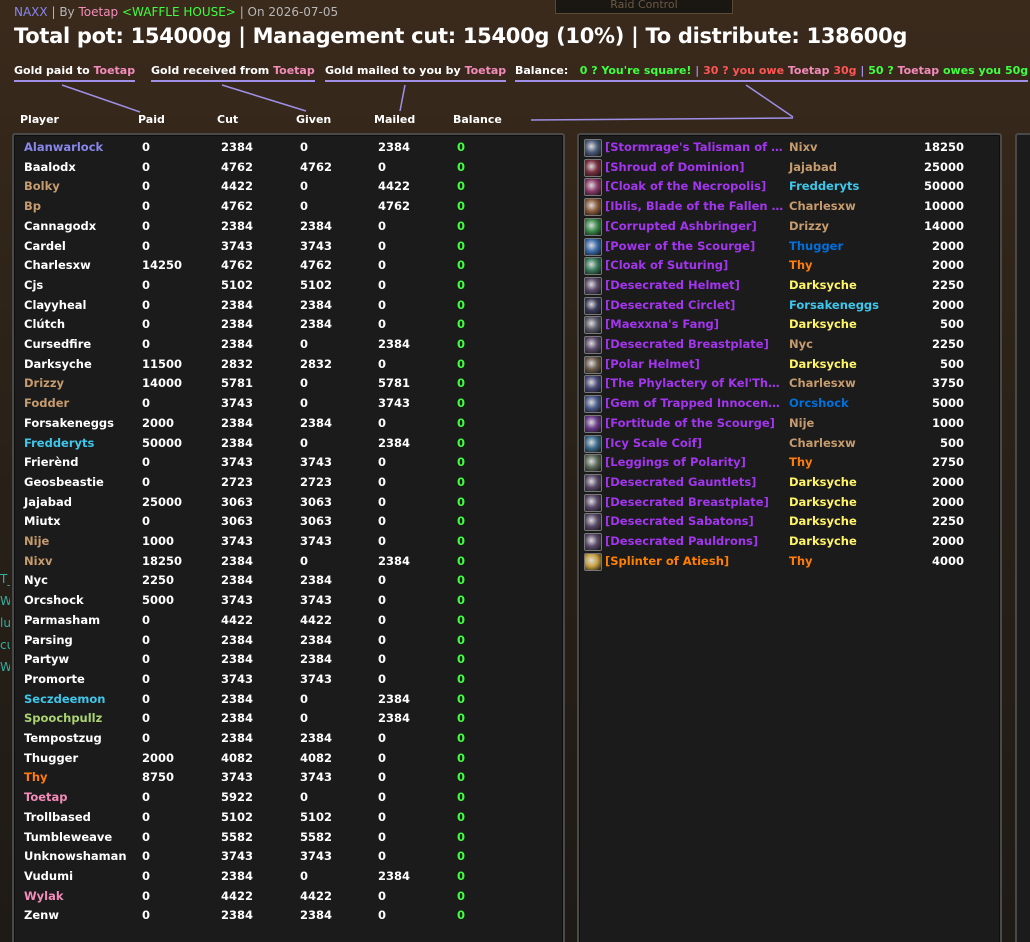 The height and width of the screenshot is (942, 1030). What do you see at coordinates (695, 325) in the screenshot?
I see `loot-item-link: [Maexxna's Fang]` at bounding box center [695, 325].